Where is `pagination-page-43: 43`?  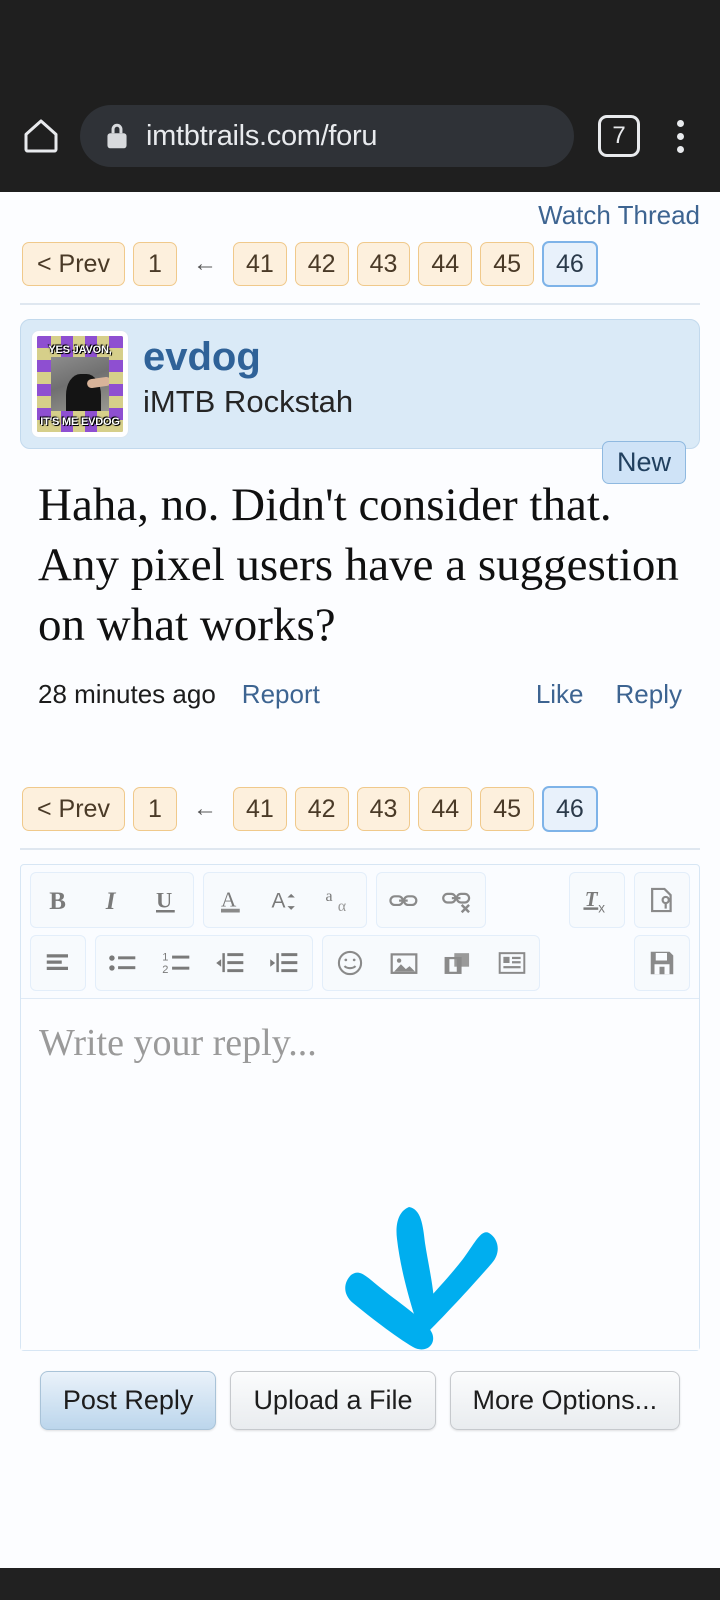
pagination-page-43: 43 is located at coordinates (383, 264).